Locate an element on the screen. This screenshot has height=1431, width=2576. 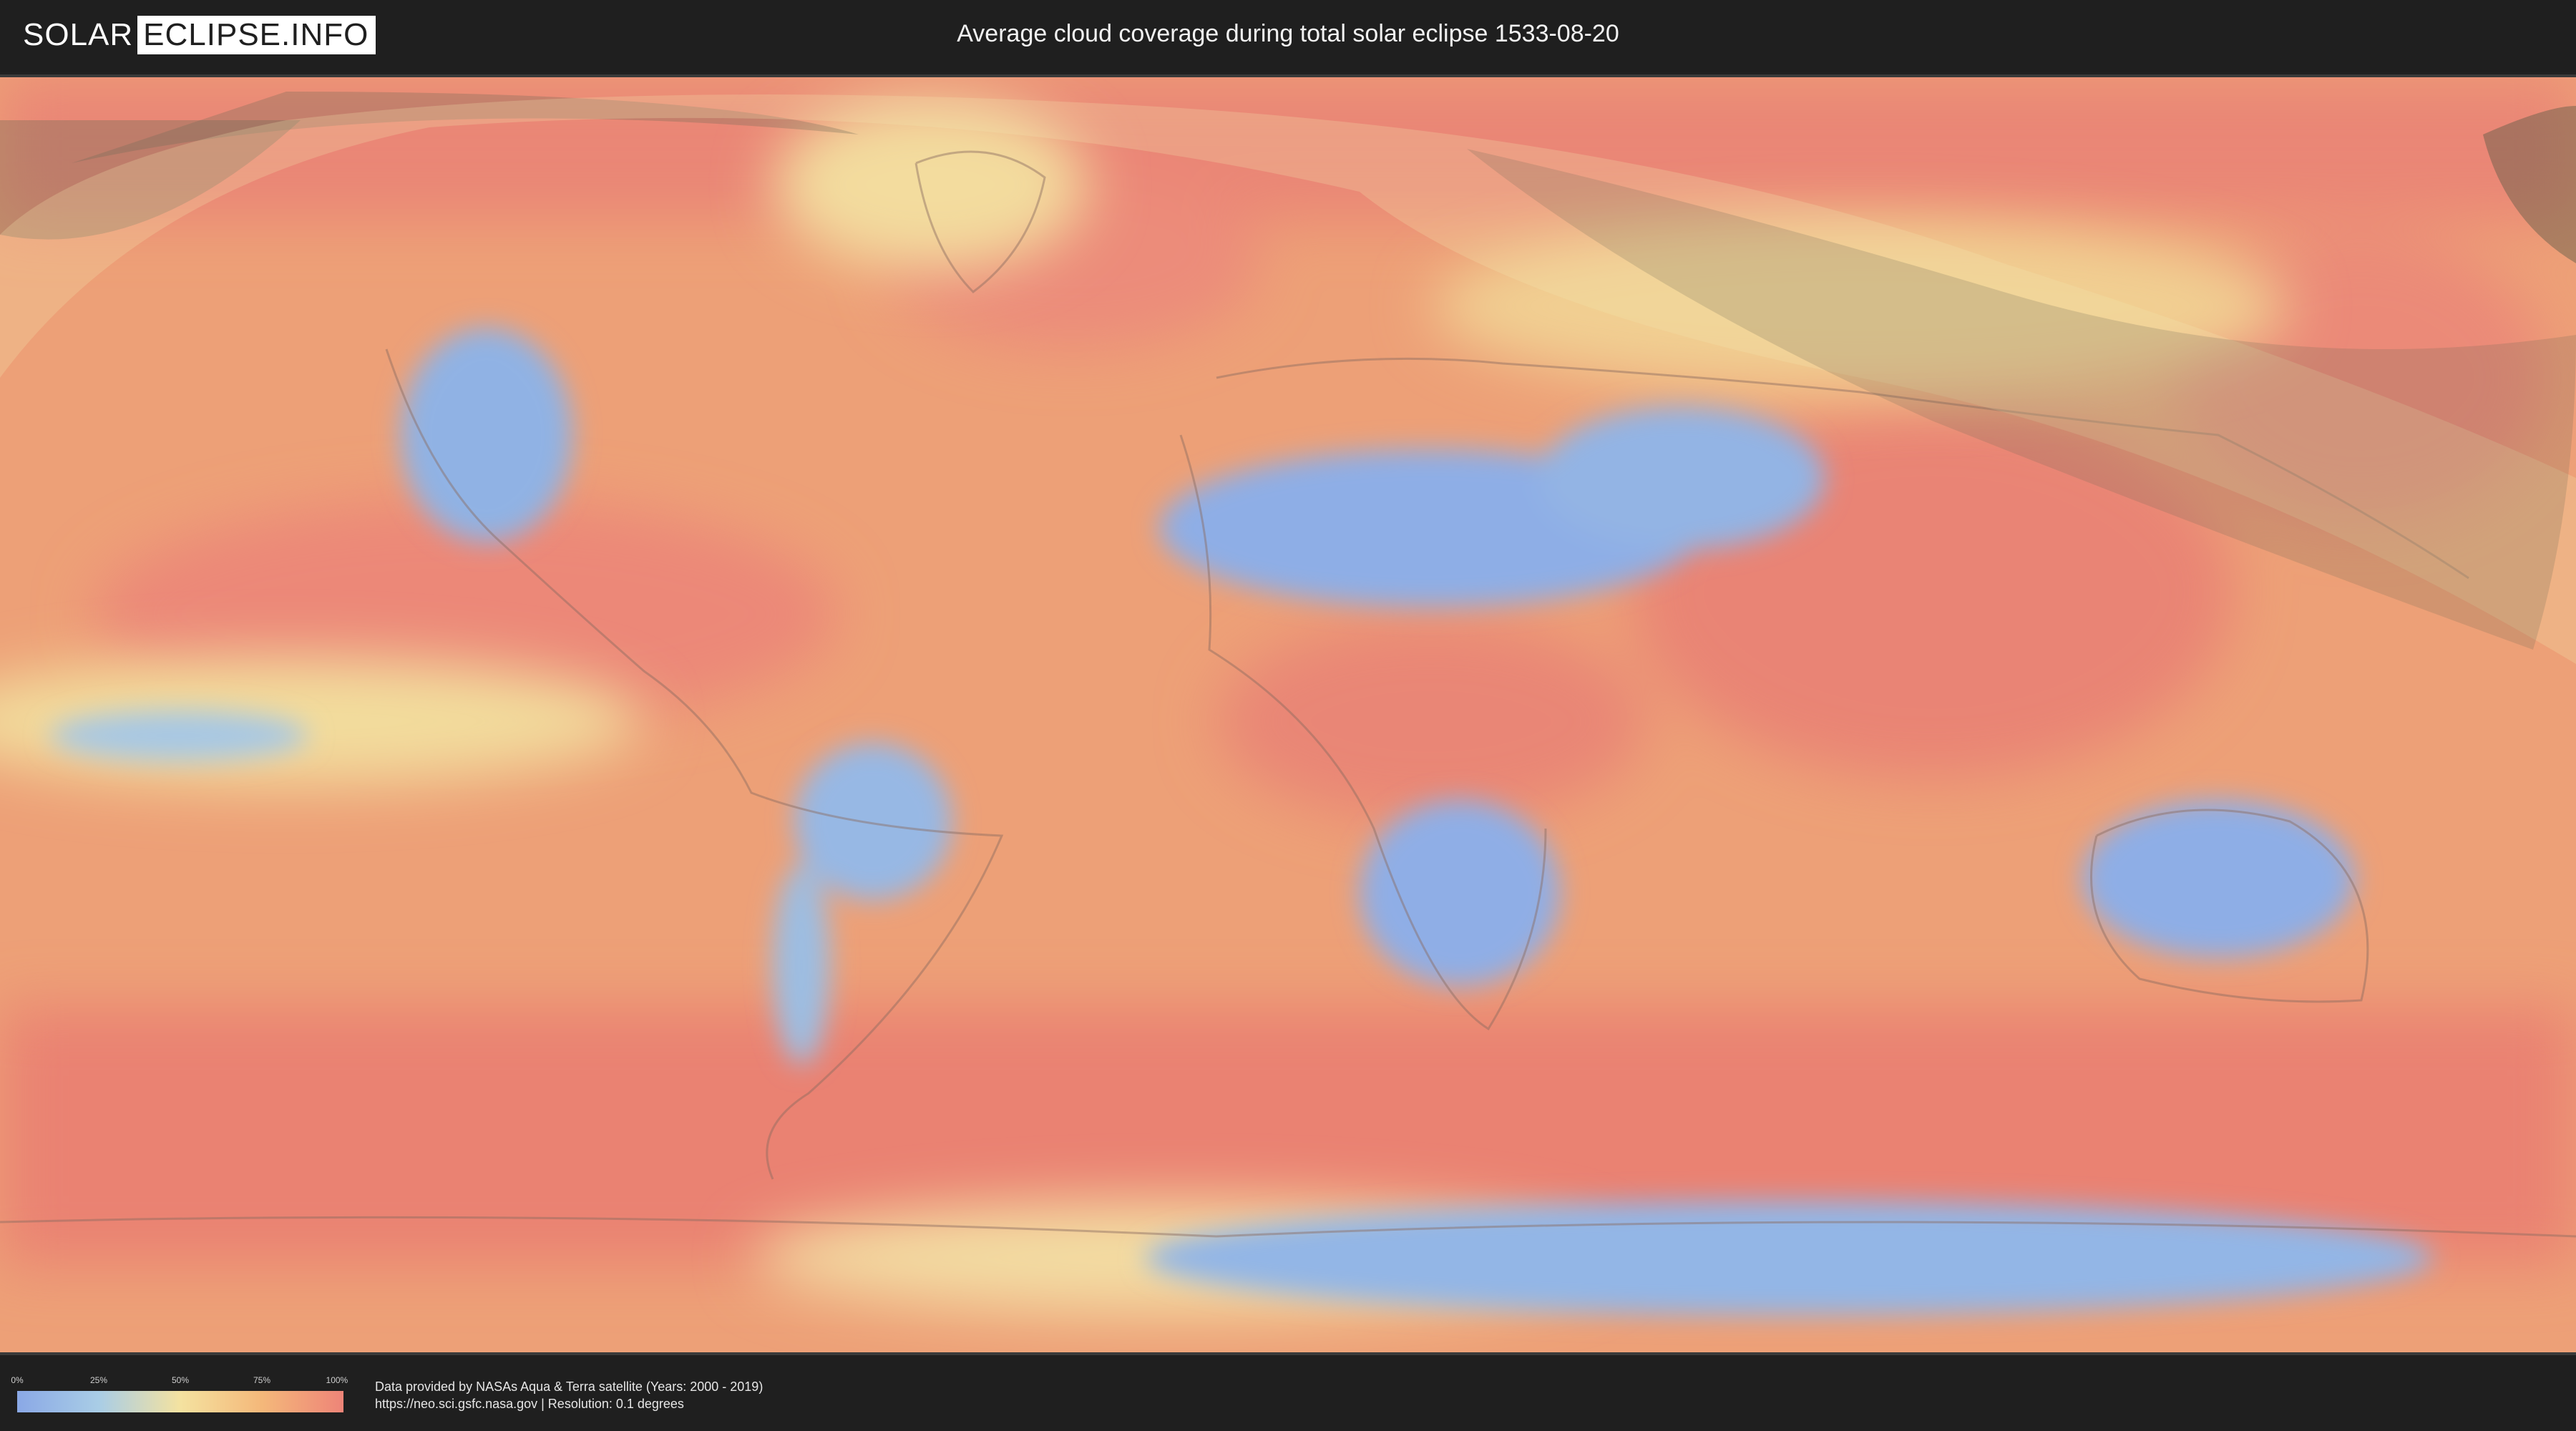
legend-tick-labels: 0% 25% 50% 75% 100% is located at coordinates (179, 1381).